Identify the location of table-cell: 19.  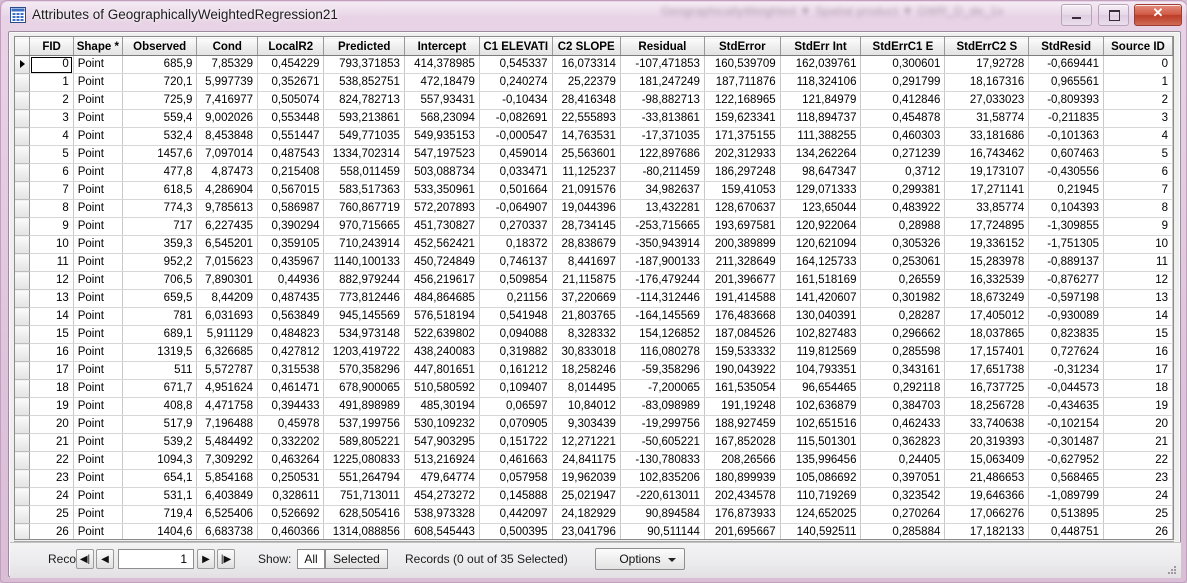
(1138, 406).